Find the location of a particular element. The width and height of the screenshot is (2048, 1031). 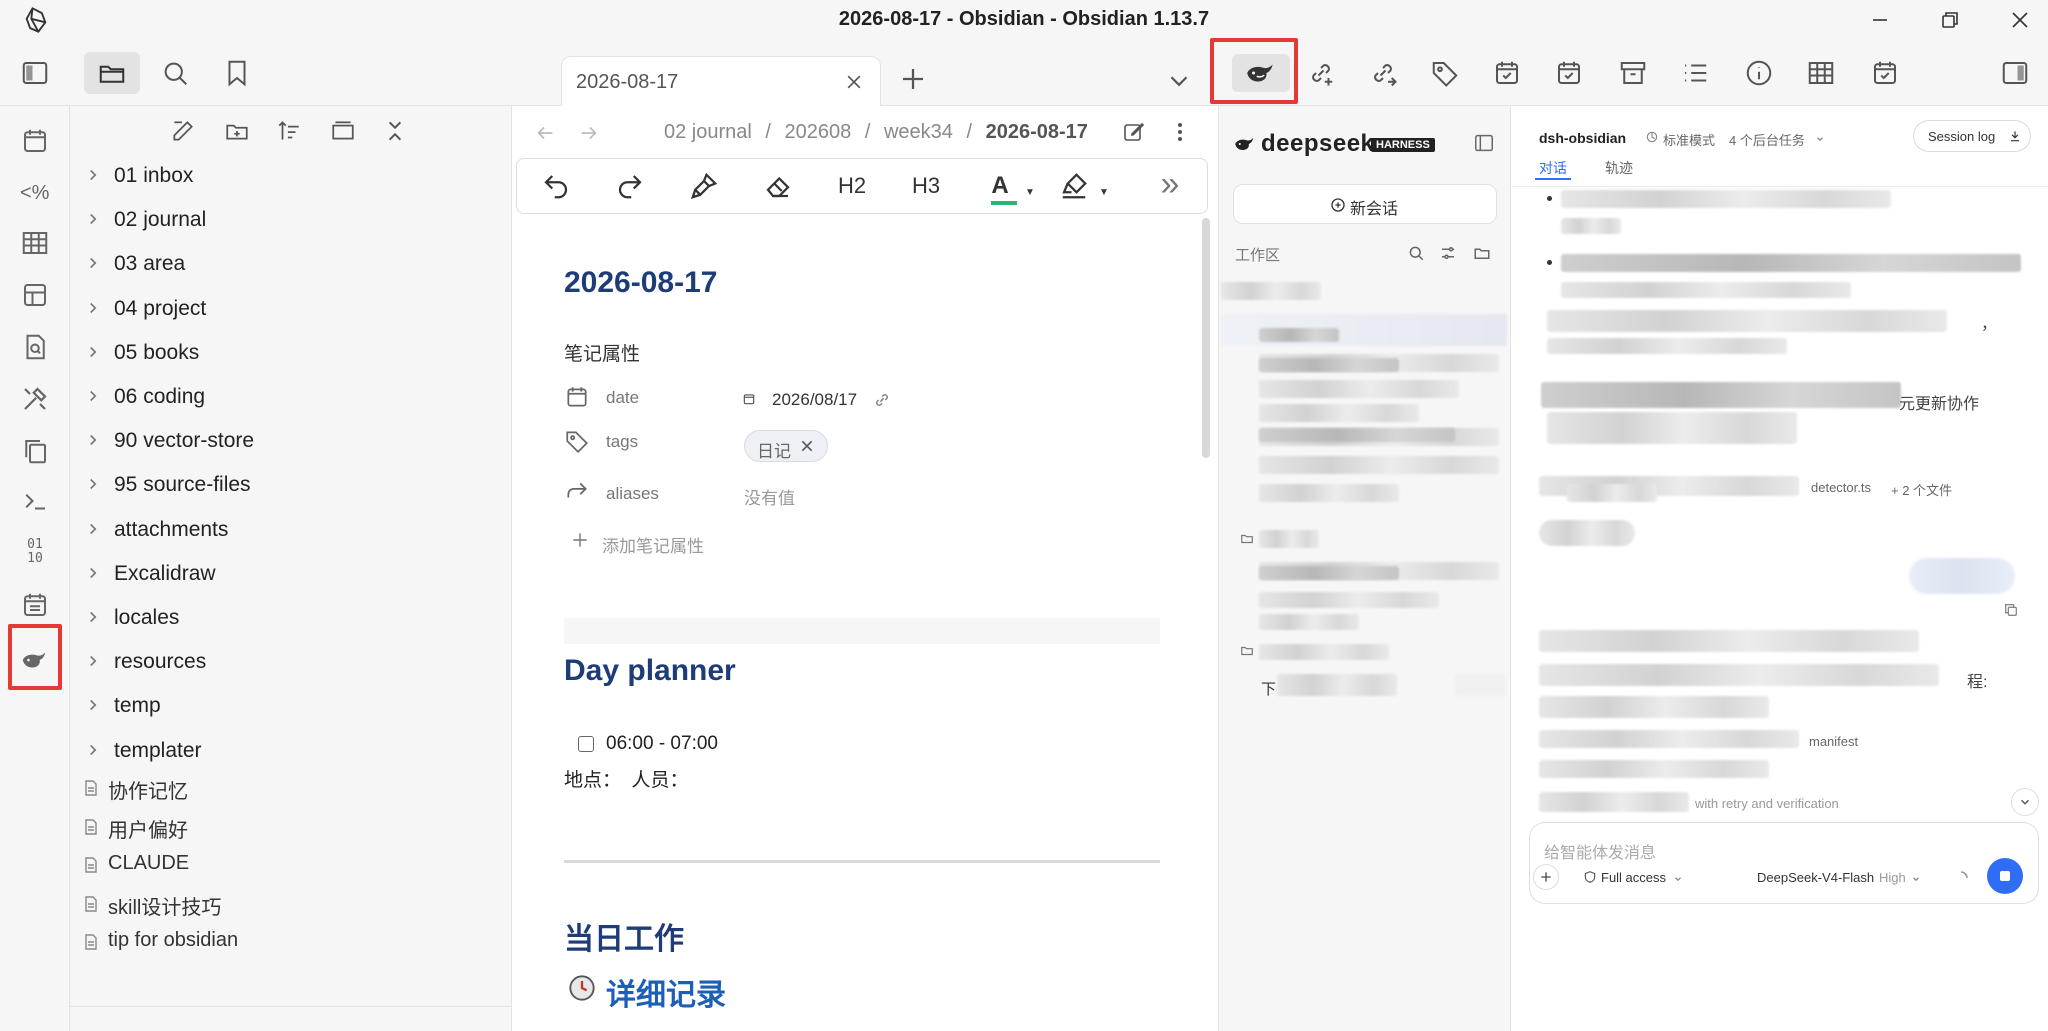

font-color-dropdown-icon: ▼ is located at coordinates (1030, 192).